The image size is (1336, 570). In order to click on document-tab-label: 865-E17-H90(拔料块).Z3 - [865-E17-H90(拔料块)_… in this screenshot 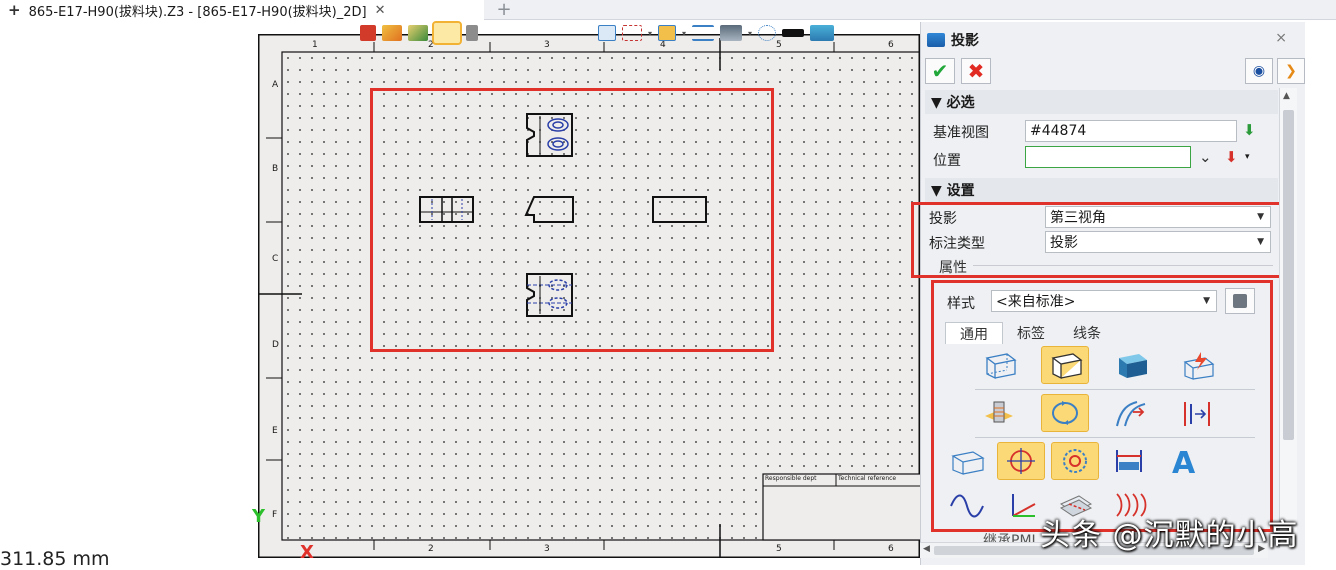, I will do `click(197, 12)`.